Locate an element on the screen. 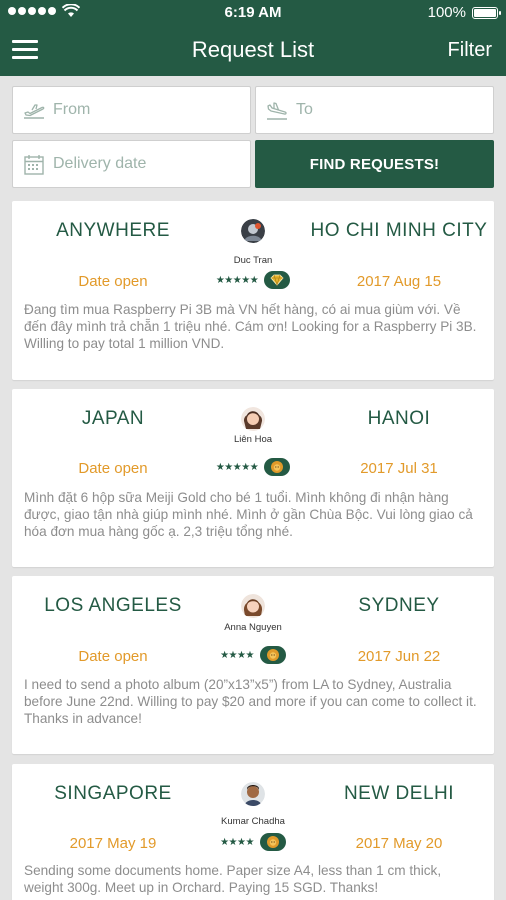 The image size is (506, 900). end-date: 2017 Jul 31 is located at coordinates (399, 468).